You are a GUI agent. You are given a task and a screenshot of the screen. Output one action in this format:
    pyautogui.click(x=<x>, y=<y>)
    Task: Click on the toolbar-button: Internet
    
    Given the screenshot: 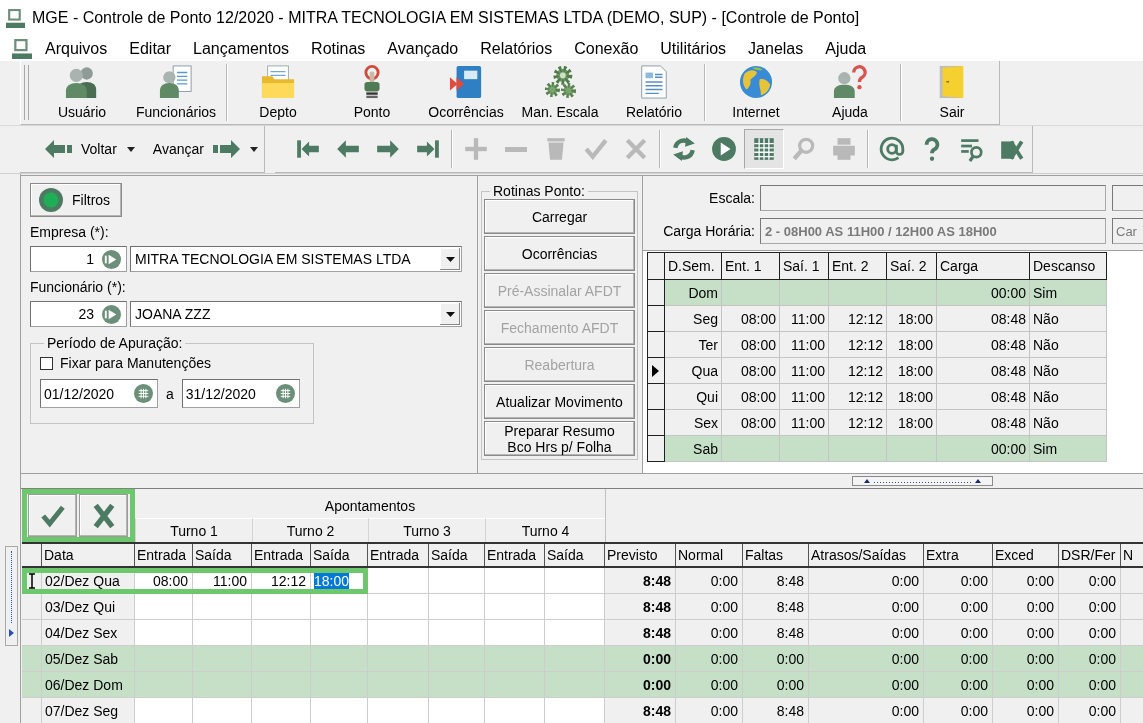 What is the action you would take?
    pyautogui.click(x=756, y=92)
    